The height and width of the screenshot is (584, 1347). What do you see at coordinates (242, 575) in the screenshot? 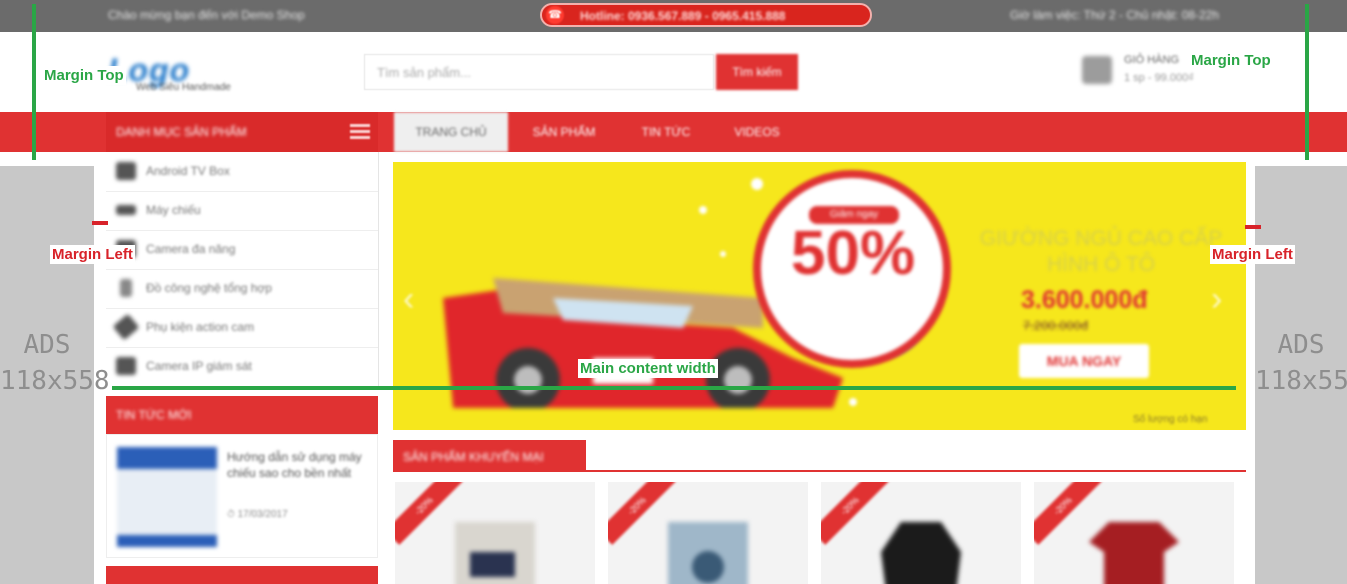
I see `next-section-header` at bounding box center [242, 575].